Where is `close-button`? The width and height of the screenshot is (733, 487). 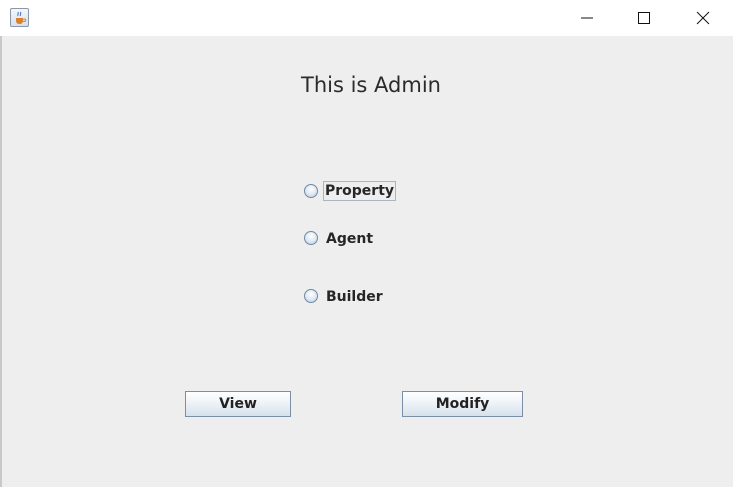 close-button is located at coordinates (703, 18).